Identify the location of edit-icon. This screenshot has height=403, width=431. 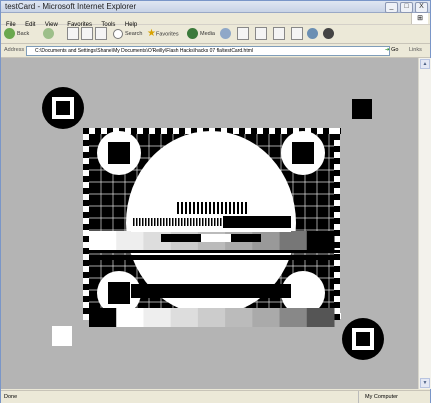
(279, 34).